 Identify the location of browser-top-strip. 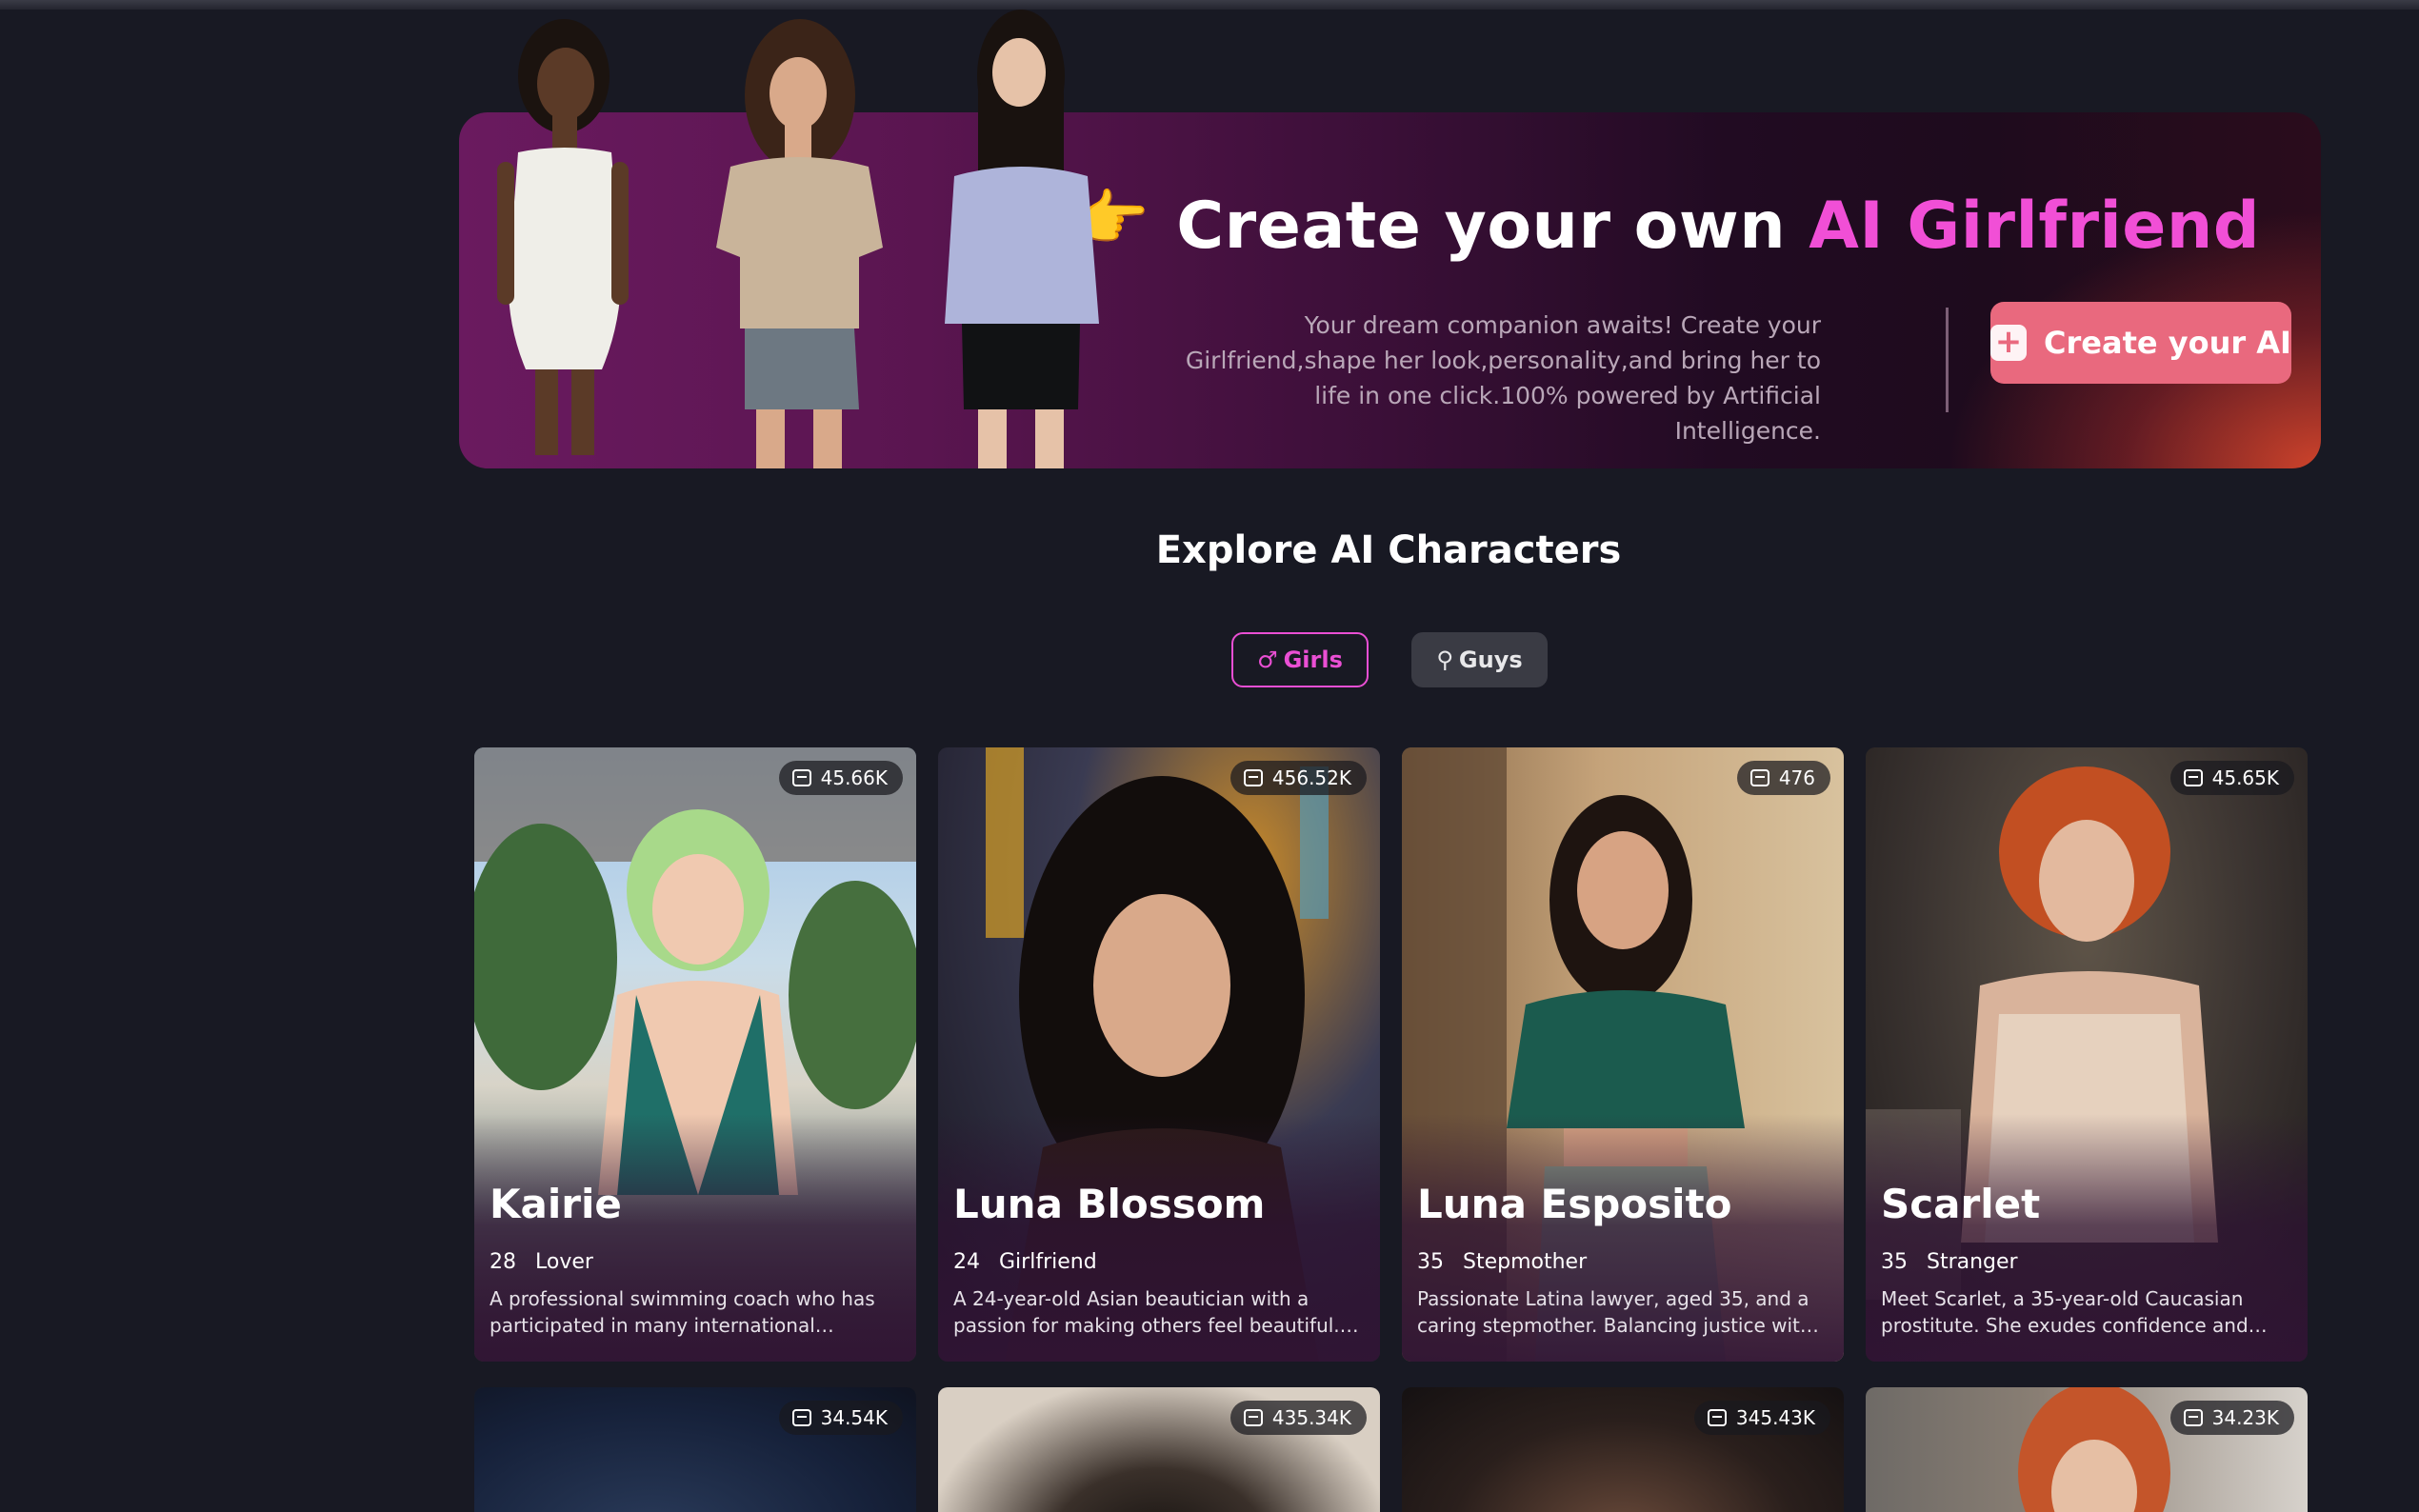
(1209, 5).